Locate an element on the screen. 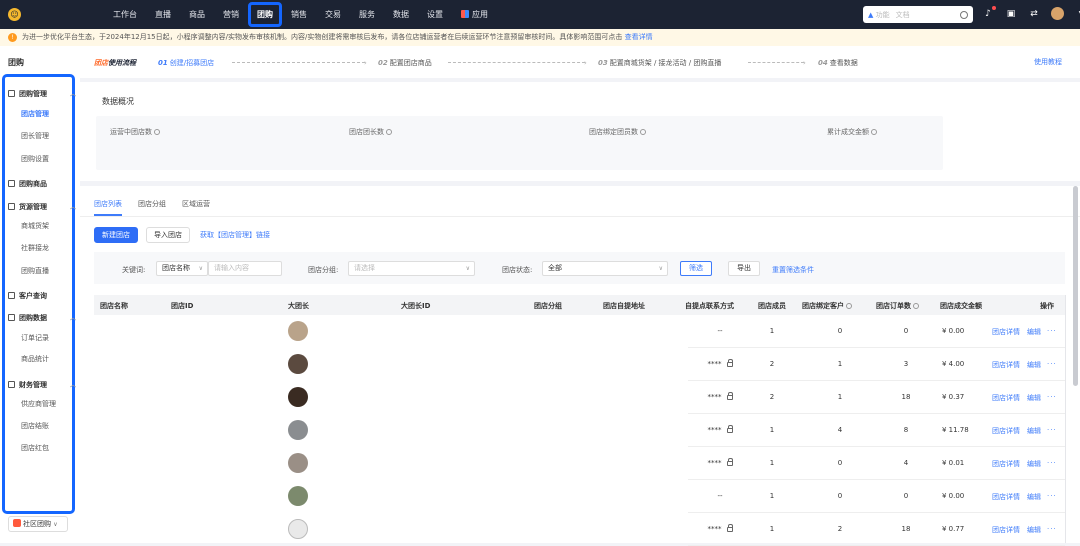 Image resolution: width=1080 pixels, height=546 pixels. import-store-button: 导入团店 is located at coordinates (168, 235).